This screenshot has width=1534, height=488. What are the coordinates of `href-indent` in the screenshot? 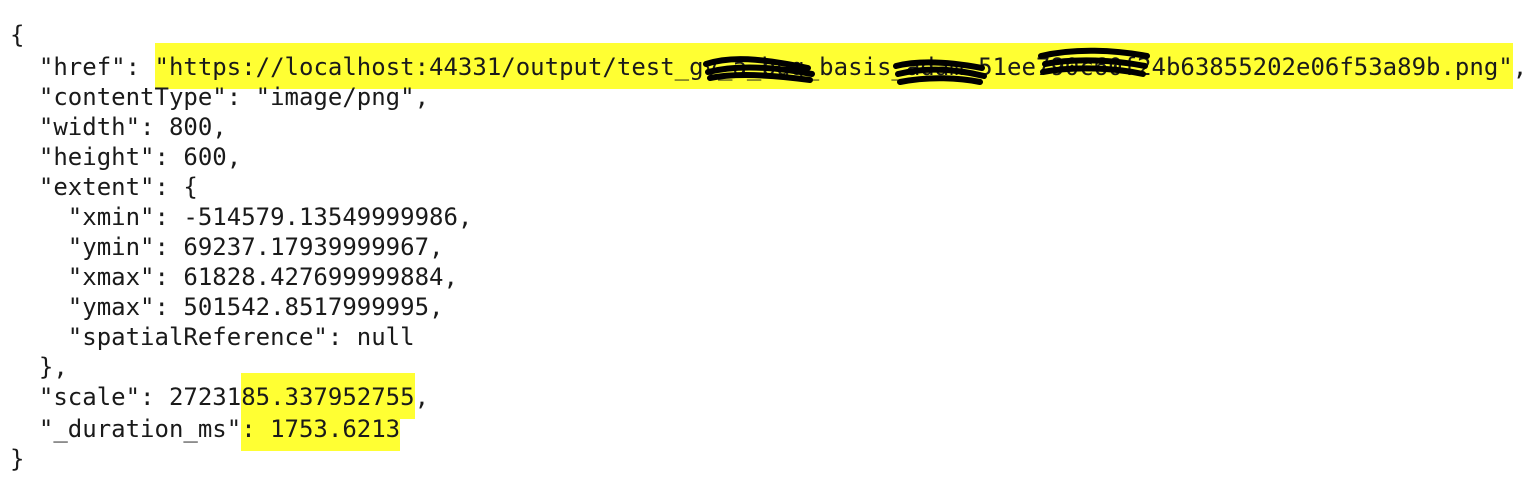 It's located at (24, 67).